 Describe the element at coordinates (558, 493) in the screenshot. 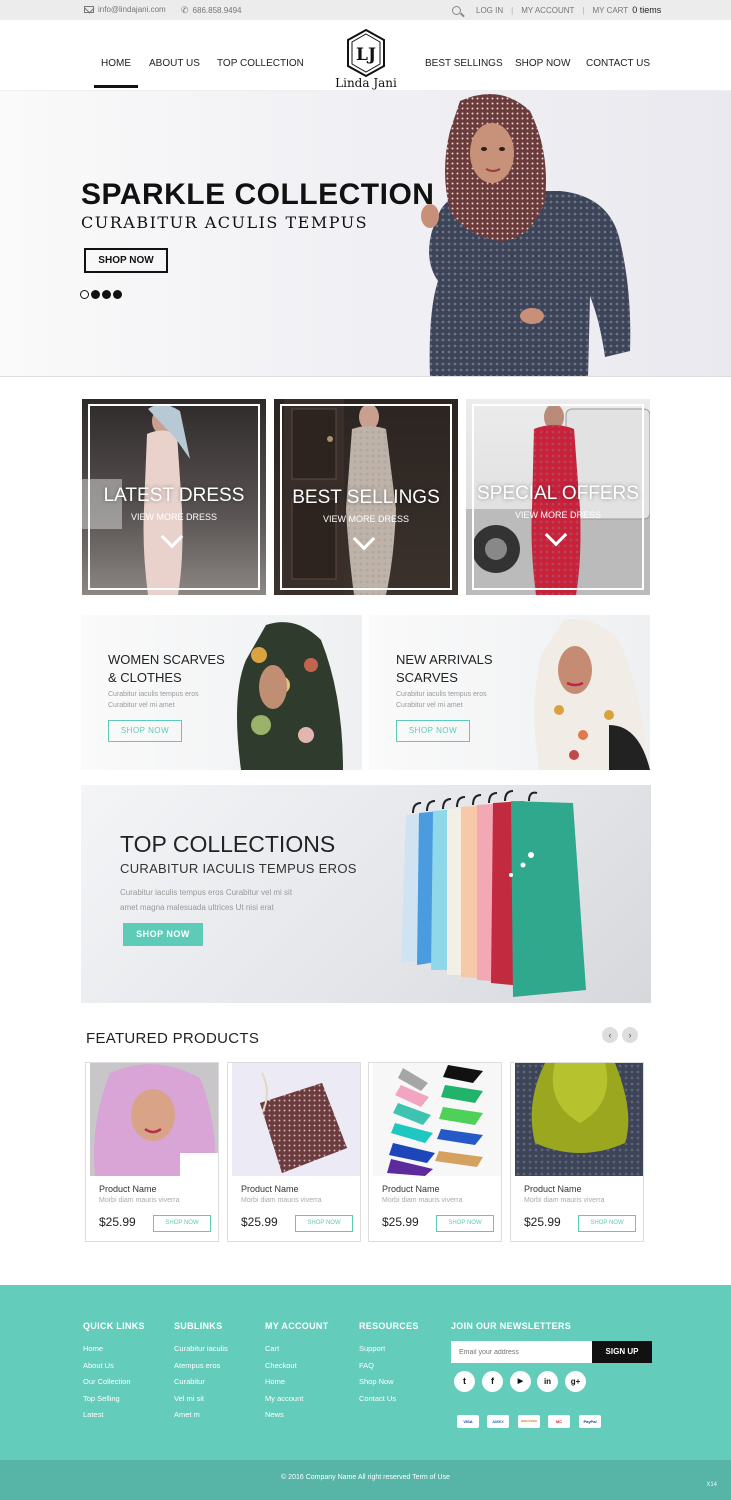

I see `tile-title: SPECIAL OFFERS` at that location.